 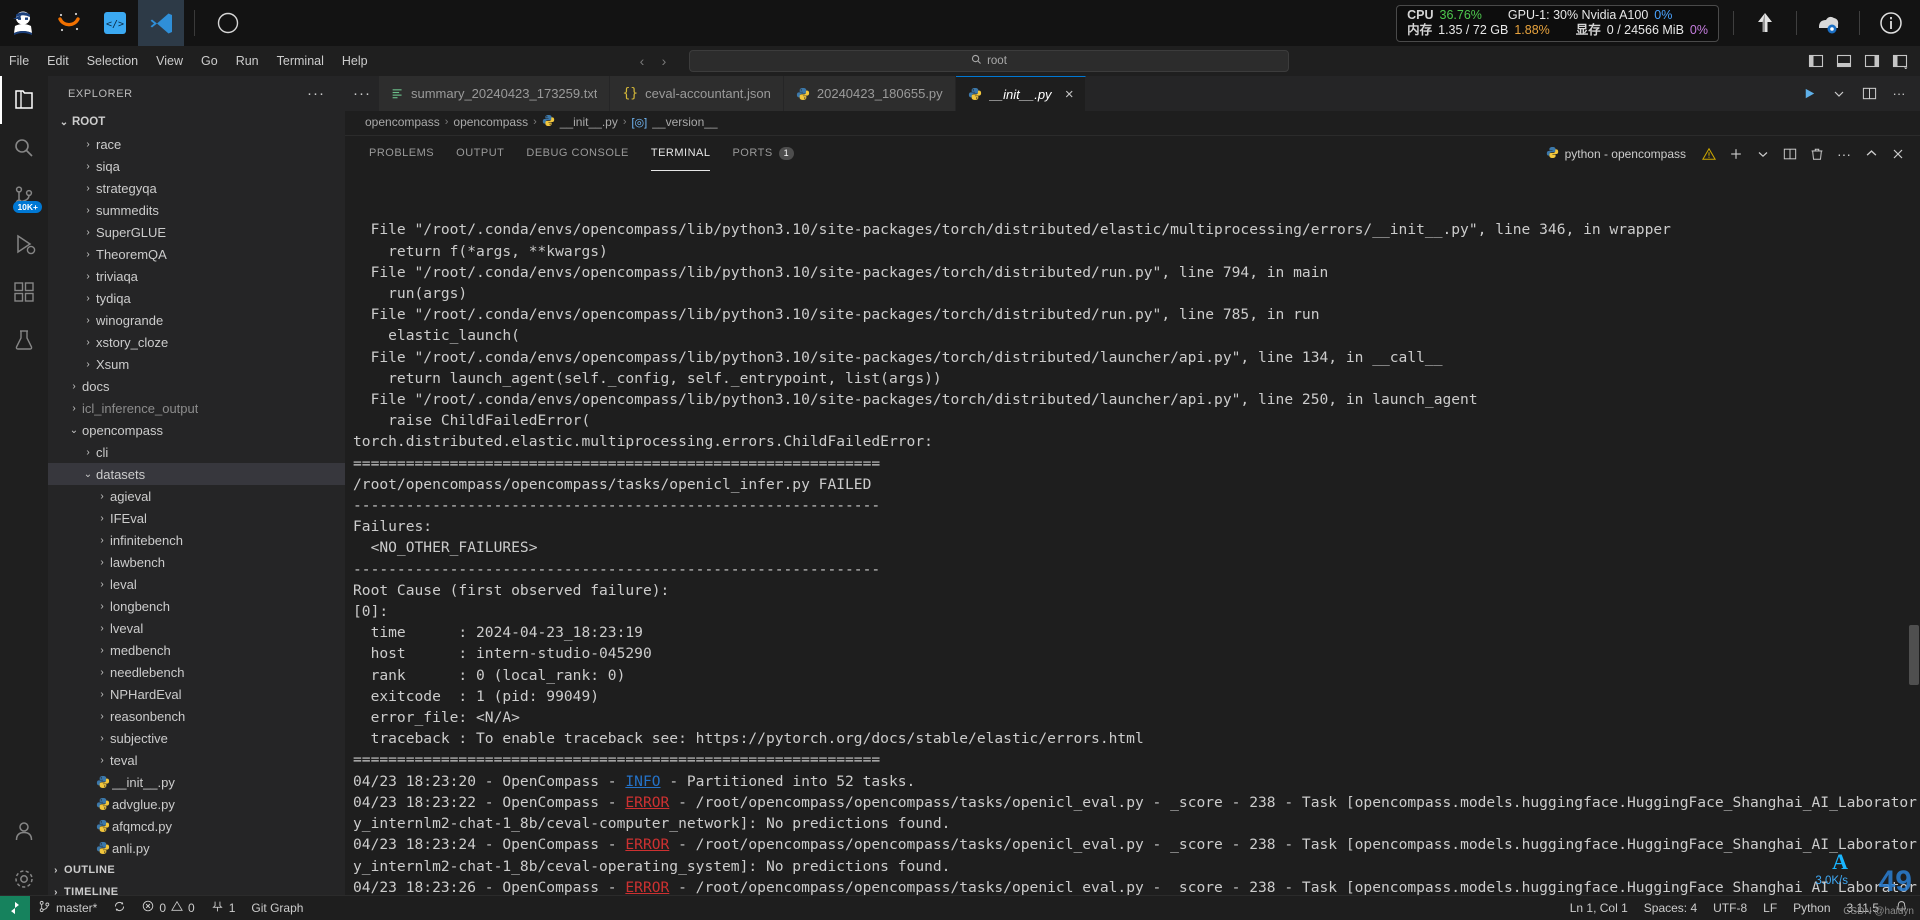 What do you see at coordinates (196, 584) in the screenshot?
I see `tree-item-leval: ›leval` at bounding box center [196, 584].